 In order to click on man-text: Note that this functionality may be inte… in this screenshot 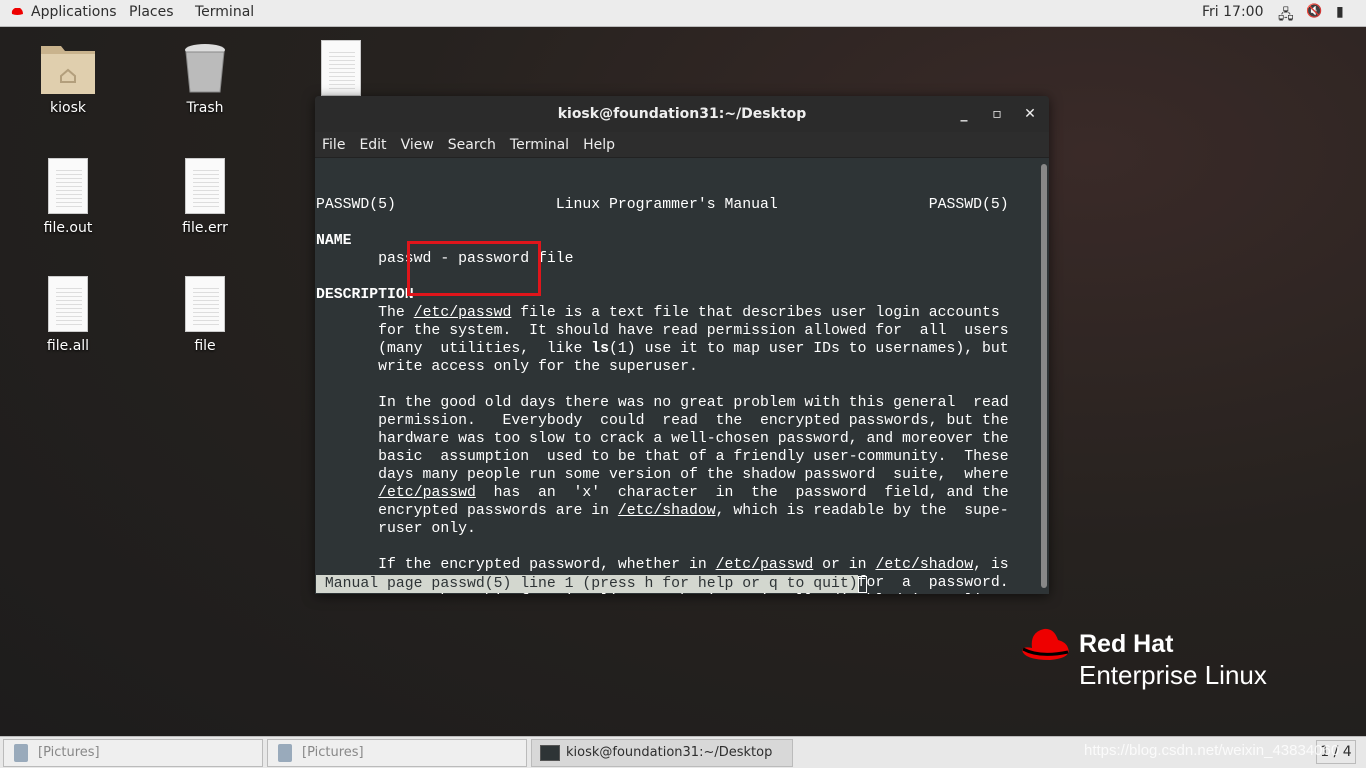, I will do `click(662, 593)`.